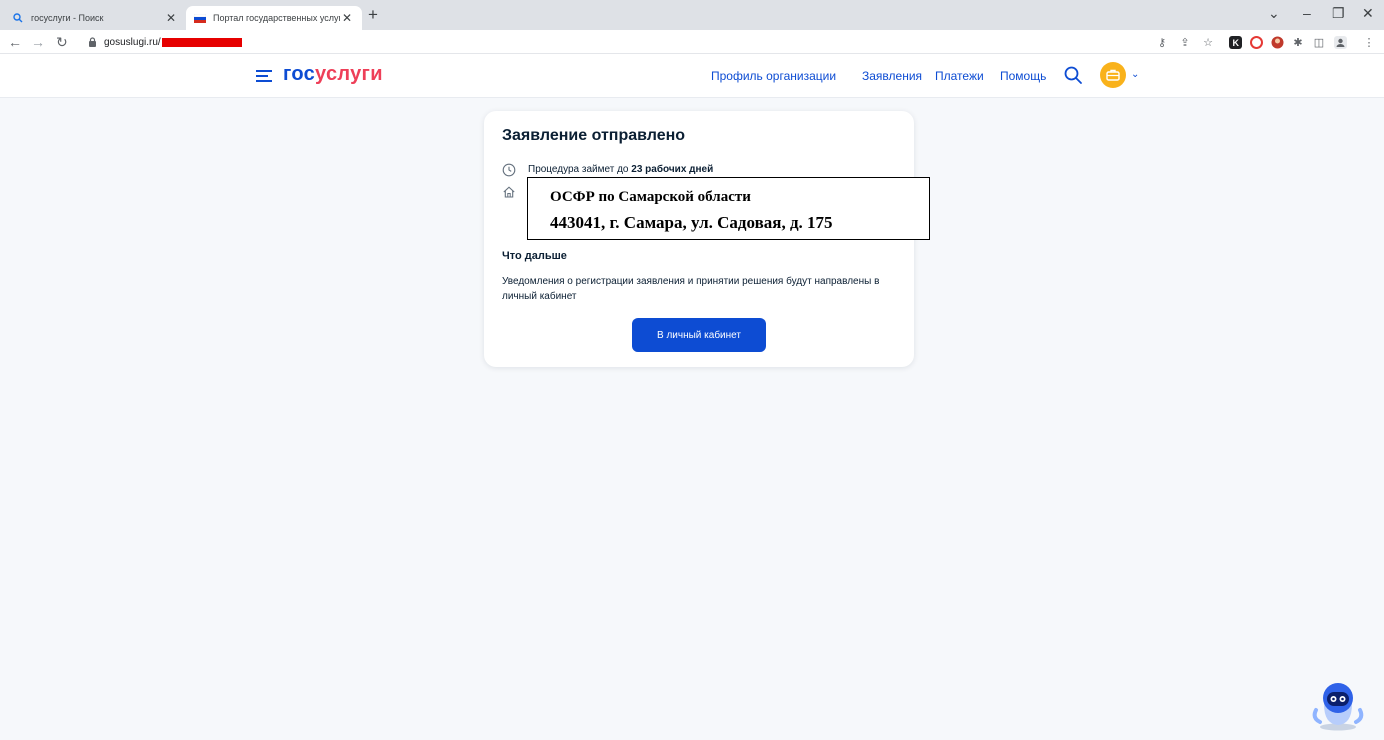 Image resolution: width=1384 pixels, height=740 pixels. I want to click on browser-tab-gosuslugi: Портал государственных услуг ✕, so click(274, 18).